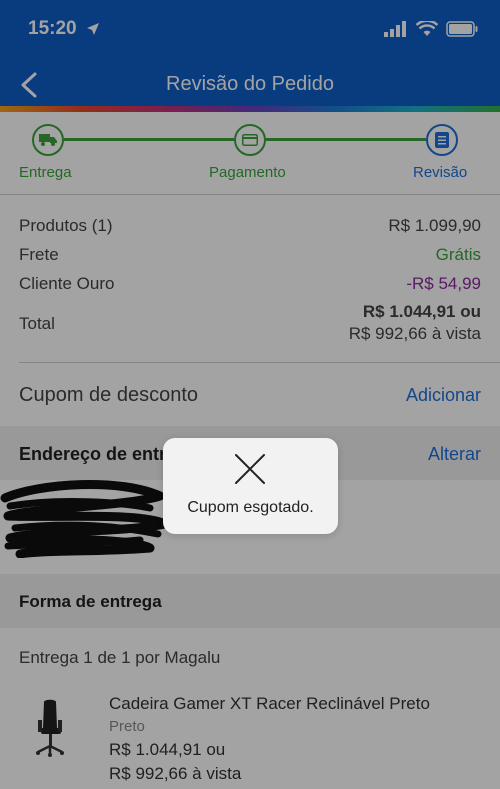 Image resolution: width=500 pixels, height=789 pixels. What do you see at coordinates (250, 469) in the screenshot?
I see `close-x-icon` at bounding box center [250, 469].